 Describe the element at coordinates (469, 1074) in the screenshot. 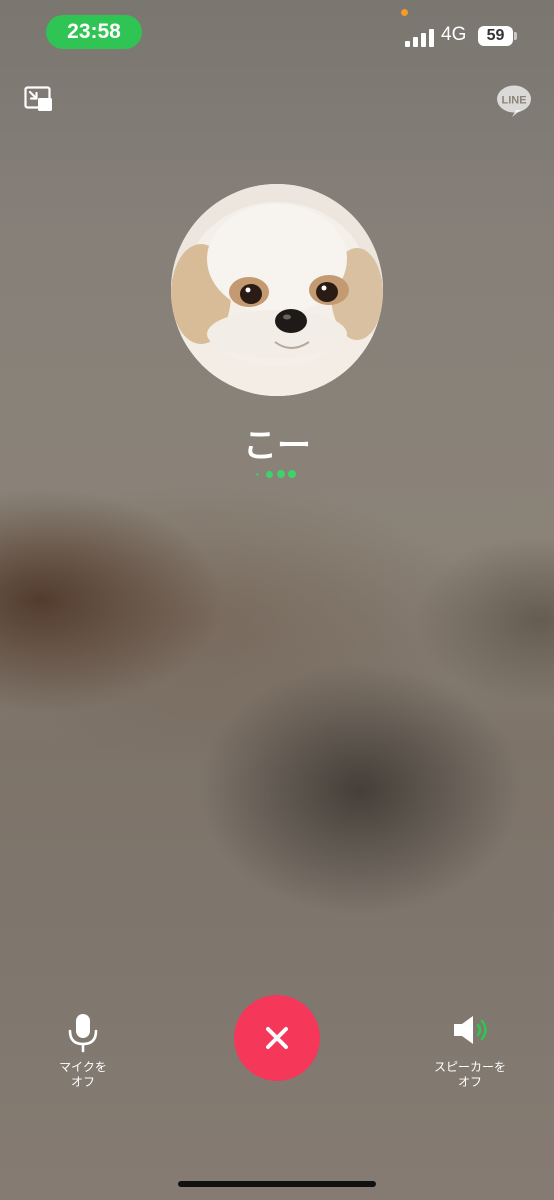

I see `speaker-toggle-label: スピーカーを オフ` at that location.